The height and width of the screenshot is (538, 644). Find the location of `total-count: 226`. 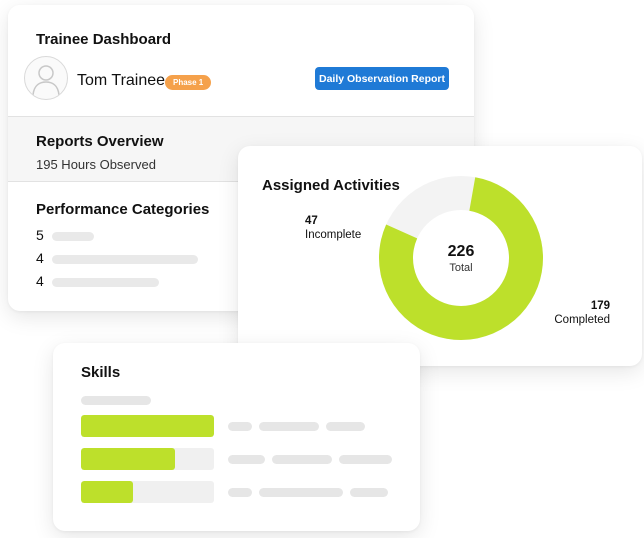

total-count: 226 is located at coordinates (461, 251).